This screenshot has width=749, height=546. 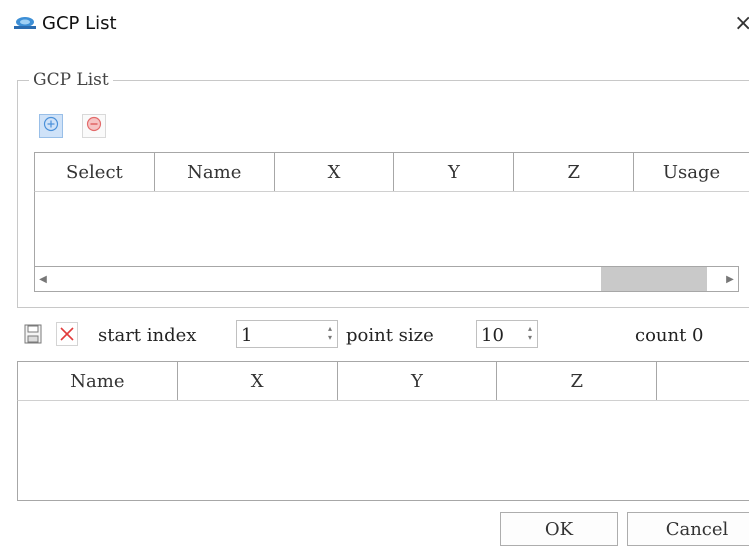 I want to click on points-grid-header: Name X Y Z, so click(x=383, y=381).